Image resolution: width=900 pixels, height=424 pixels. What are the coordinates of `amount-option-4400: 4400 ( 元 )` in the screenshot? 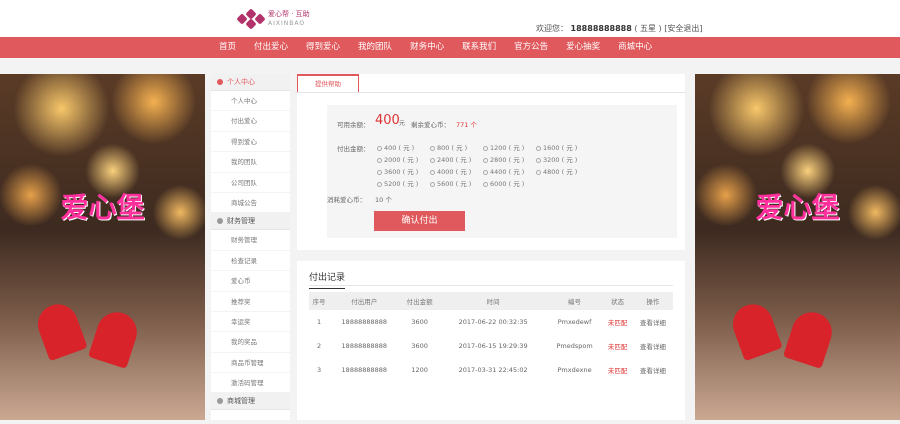 It's located at (503, 171).